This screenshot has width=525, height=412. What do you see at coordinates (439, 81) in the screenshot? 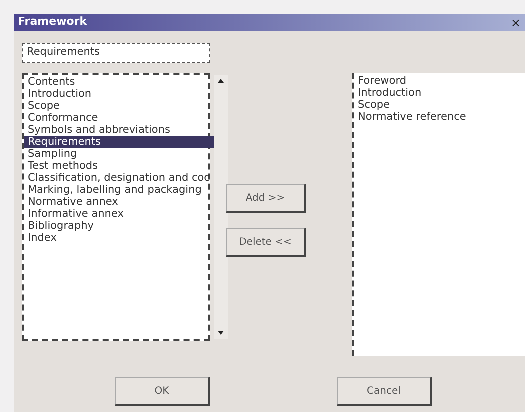
I see `list-item: Foreword` at bounding box center [439, 81].